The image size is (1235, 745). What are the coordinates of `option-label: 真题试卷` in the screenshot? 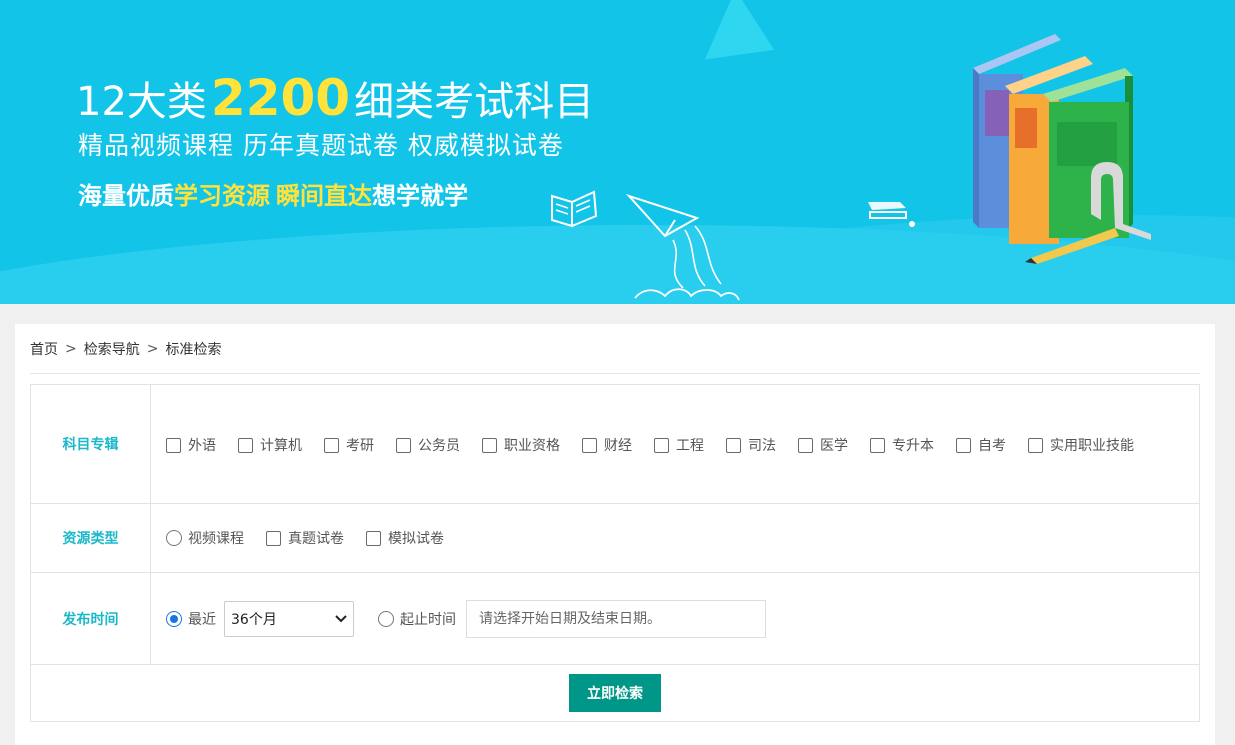 It's located at (316, 539).